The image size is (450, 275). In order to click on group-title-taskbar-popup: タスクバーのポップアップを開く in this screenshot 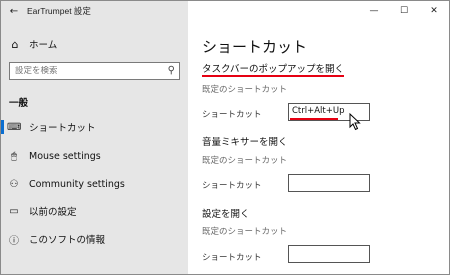, I will do `click(273, 69)`.